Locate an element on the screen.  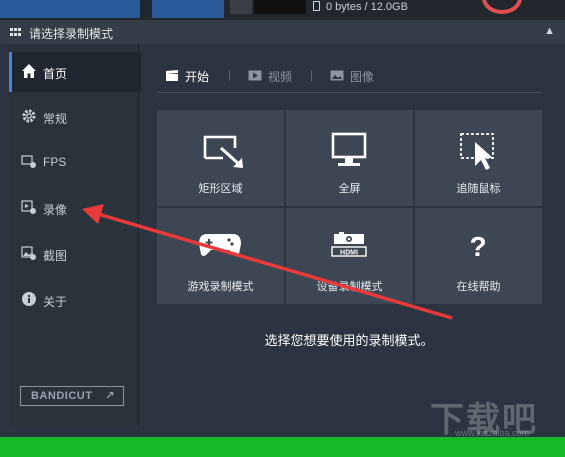
grid-icon is located at coordinates (15, 32).